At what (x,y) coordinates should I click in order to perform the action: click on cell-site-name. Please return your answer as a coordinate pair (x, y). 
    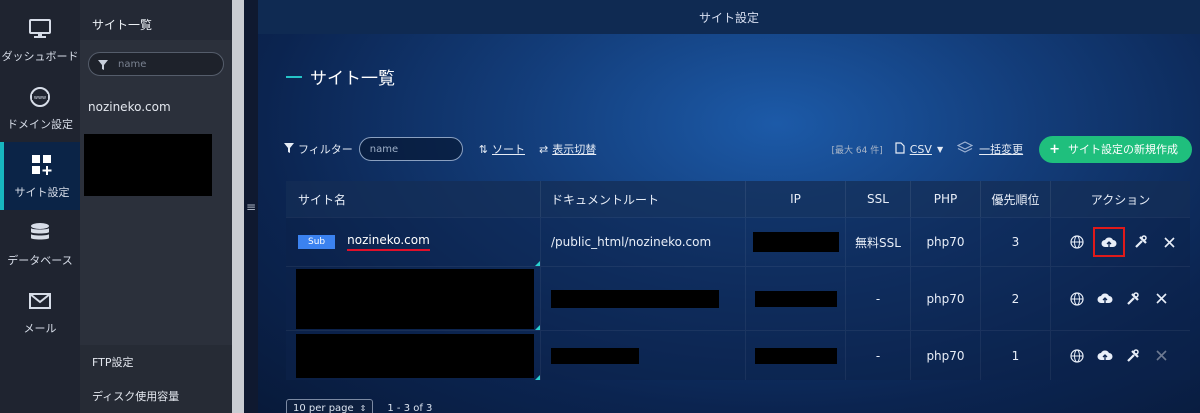
    Looking at the image, I should click on (413, 298).